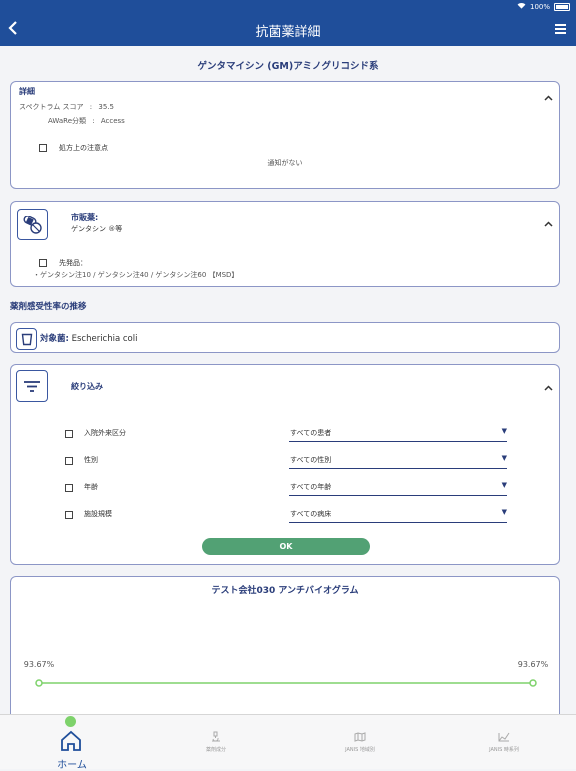 The image size is (576, 771). I want to click on caution-row: 処方上の注意点, so click(73, 148).